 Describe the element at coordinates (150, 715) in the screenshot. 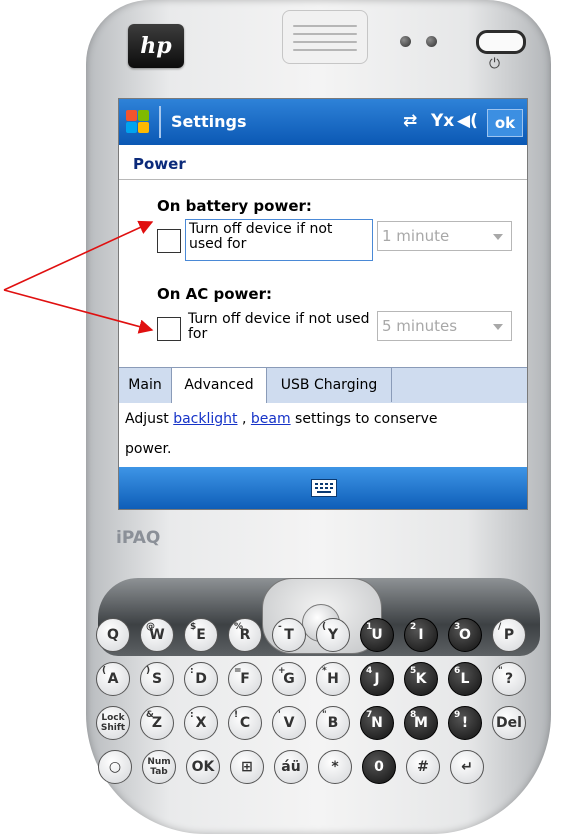

I see `key-secondary-label: &` at that location.